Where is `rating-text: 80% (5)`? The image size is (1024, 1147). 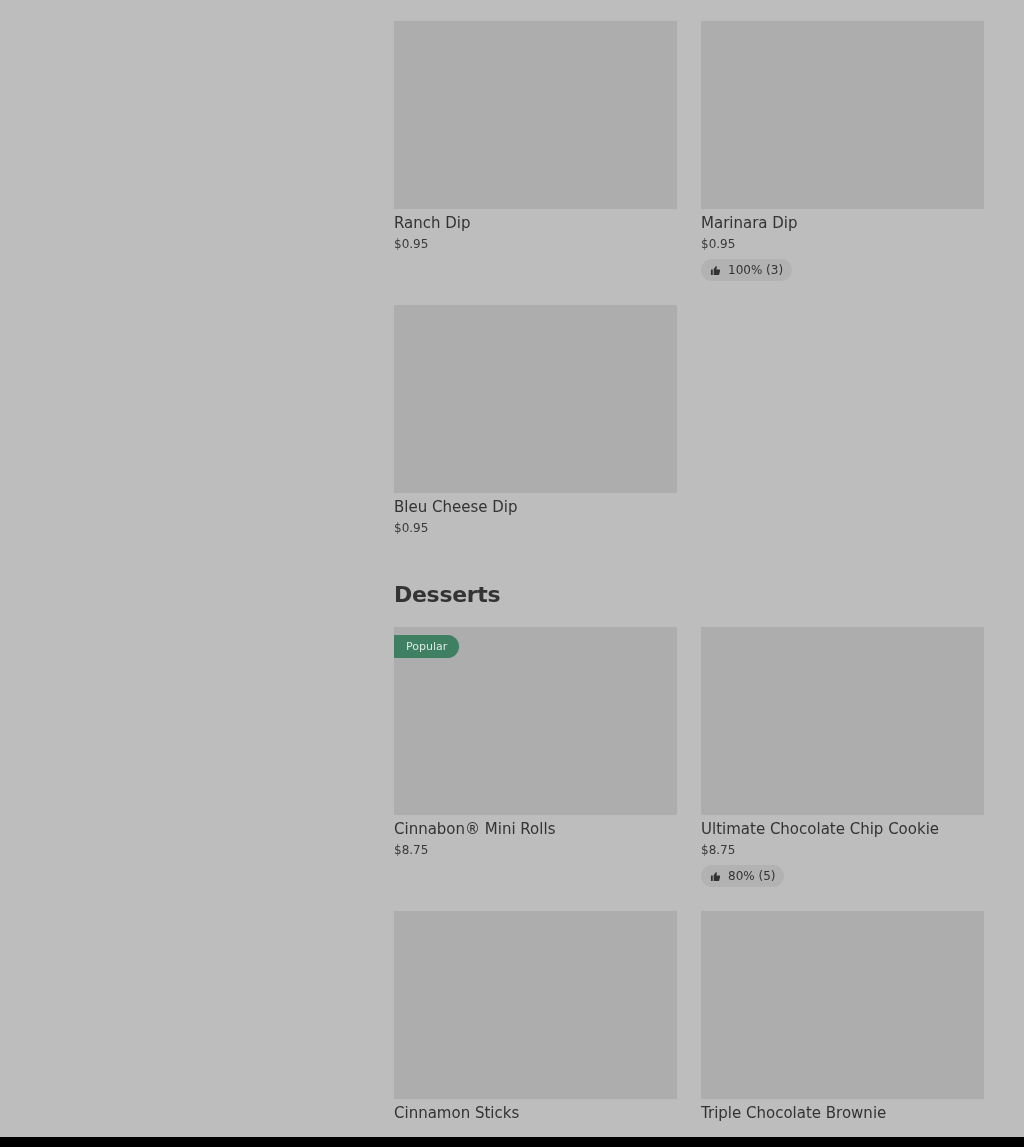 rating-text: 80% (5) is located at coordinates (752, 876).